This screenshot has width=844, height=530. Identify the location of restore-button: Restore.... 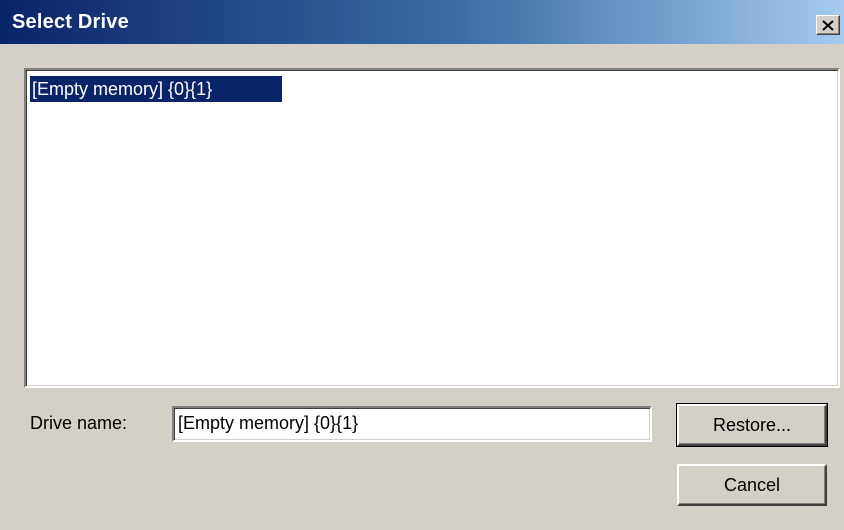
(752, 425).